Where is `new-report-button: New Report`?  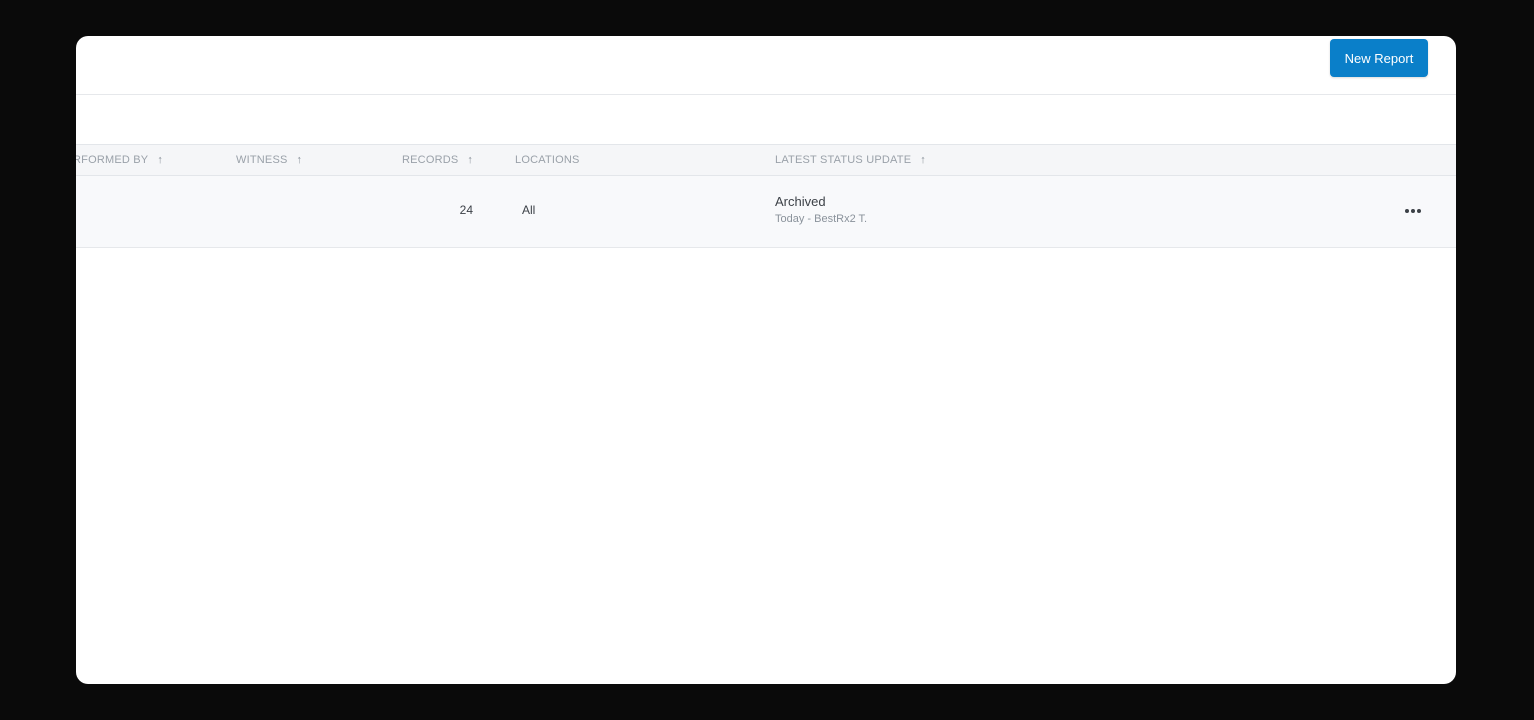
new-report-button: New Report is located at coordinates (1379, 58).